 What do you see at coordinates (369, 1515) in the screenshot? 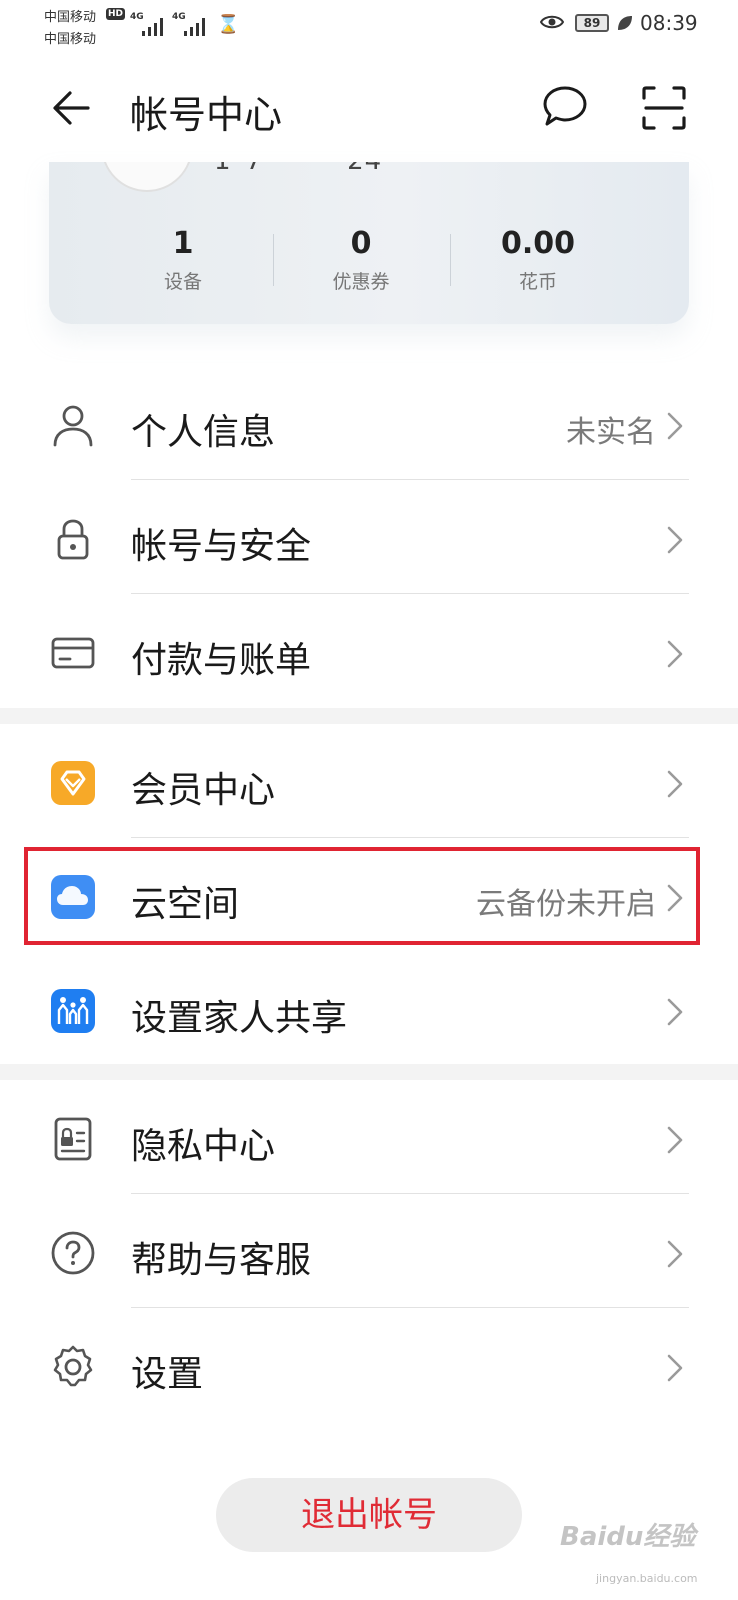
I see `logout-button: 退出帐号` at bounding box center [369, 1515].